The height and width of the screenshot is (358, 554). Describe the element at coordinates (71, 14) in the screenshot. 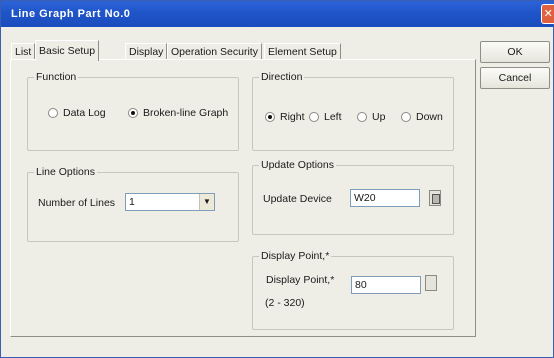

I see `window-title: Line Graph Part No.0` at that location.